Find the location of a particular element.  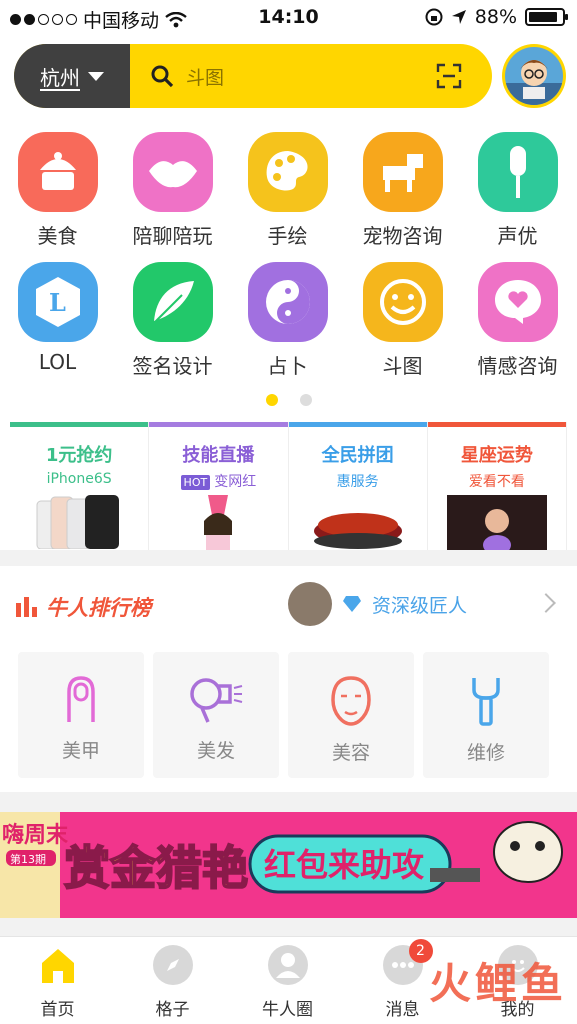

banner-main: 赏金猎艳 is located at coordinates (156, 868).